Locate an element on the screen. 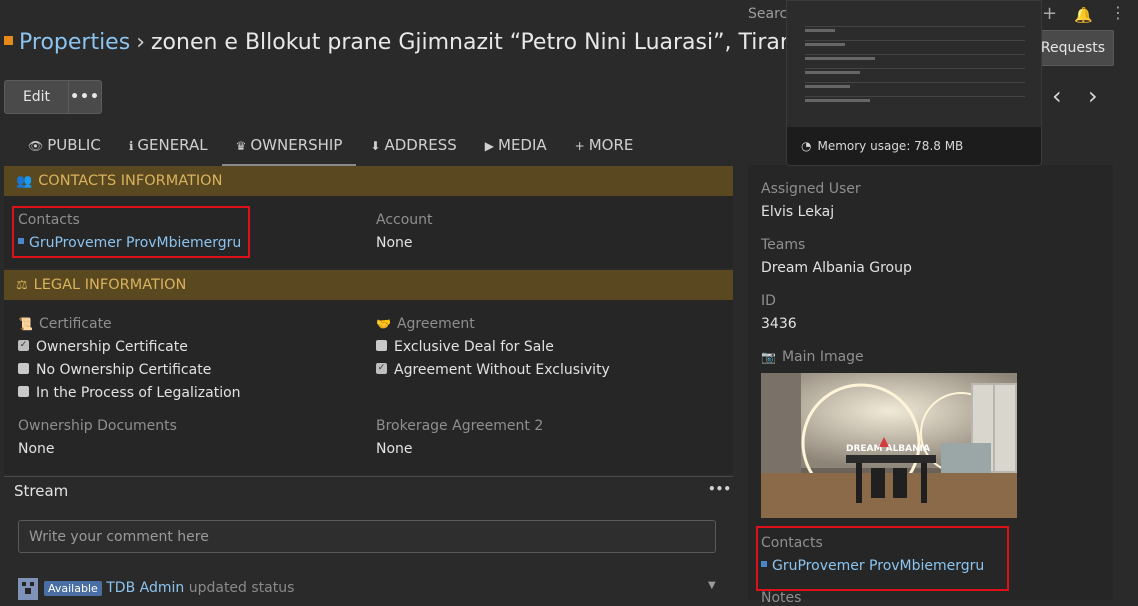 This screenshot has width=1138, height=606. side-contacts-label: Contacts is located at coordinates (792, 543).